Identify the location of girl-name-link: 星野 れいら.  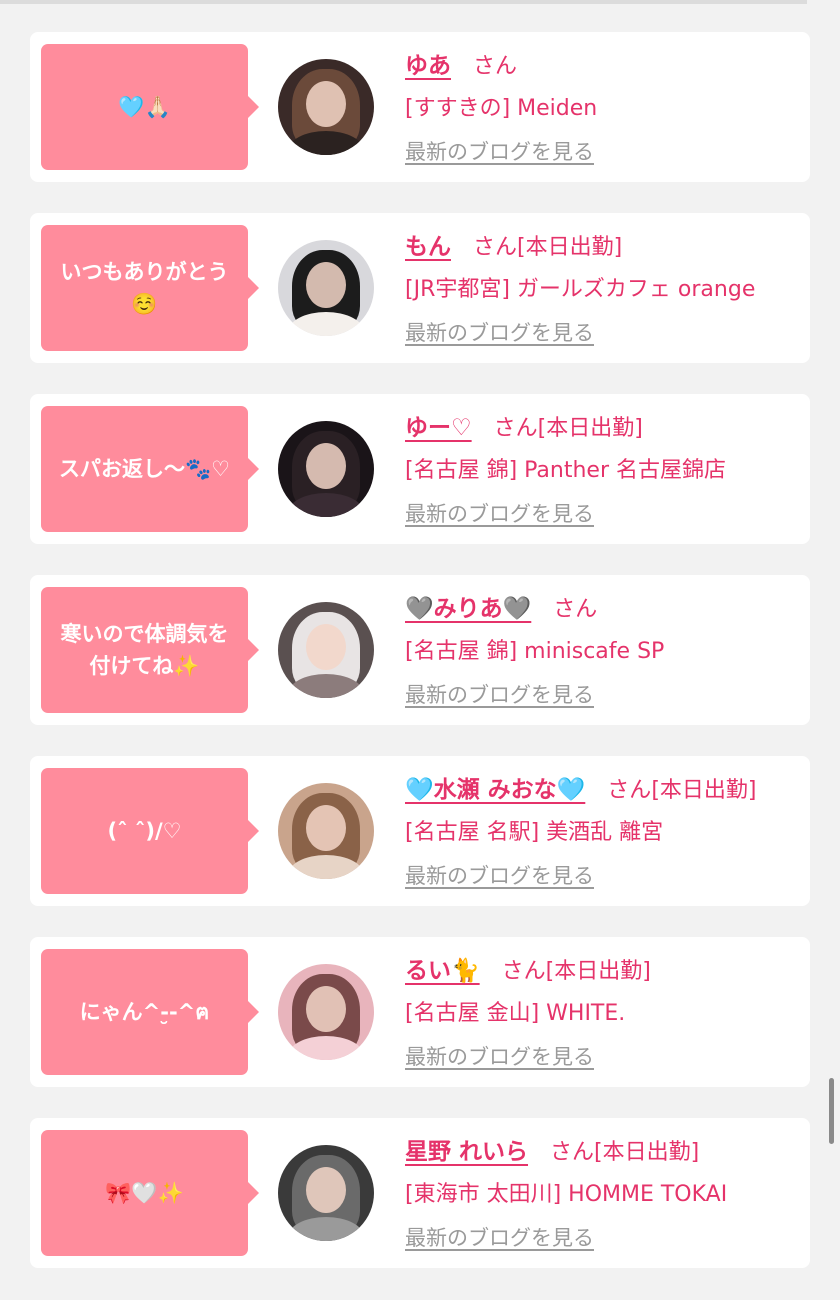
(466, 1149).